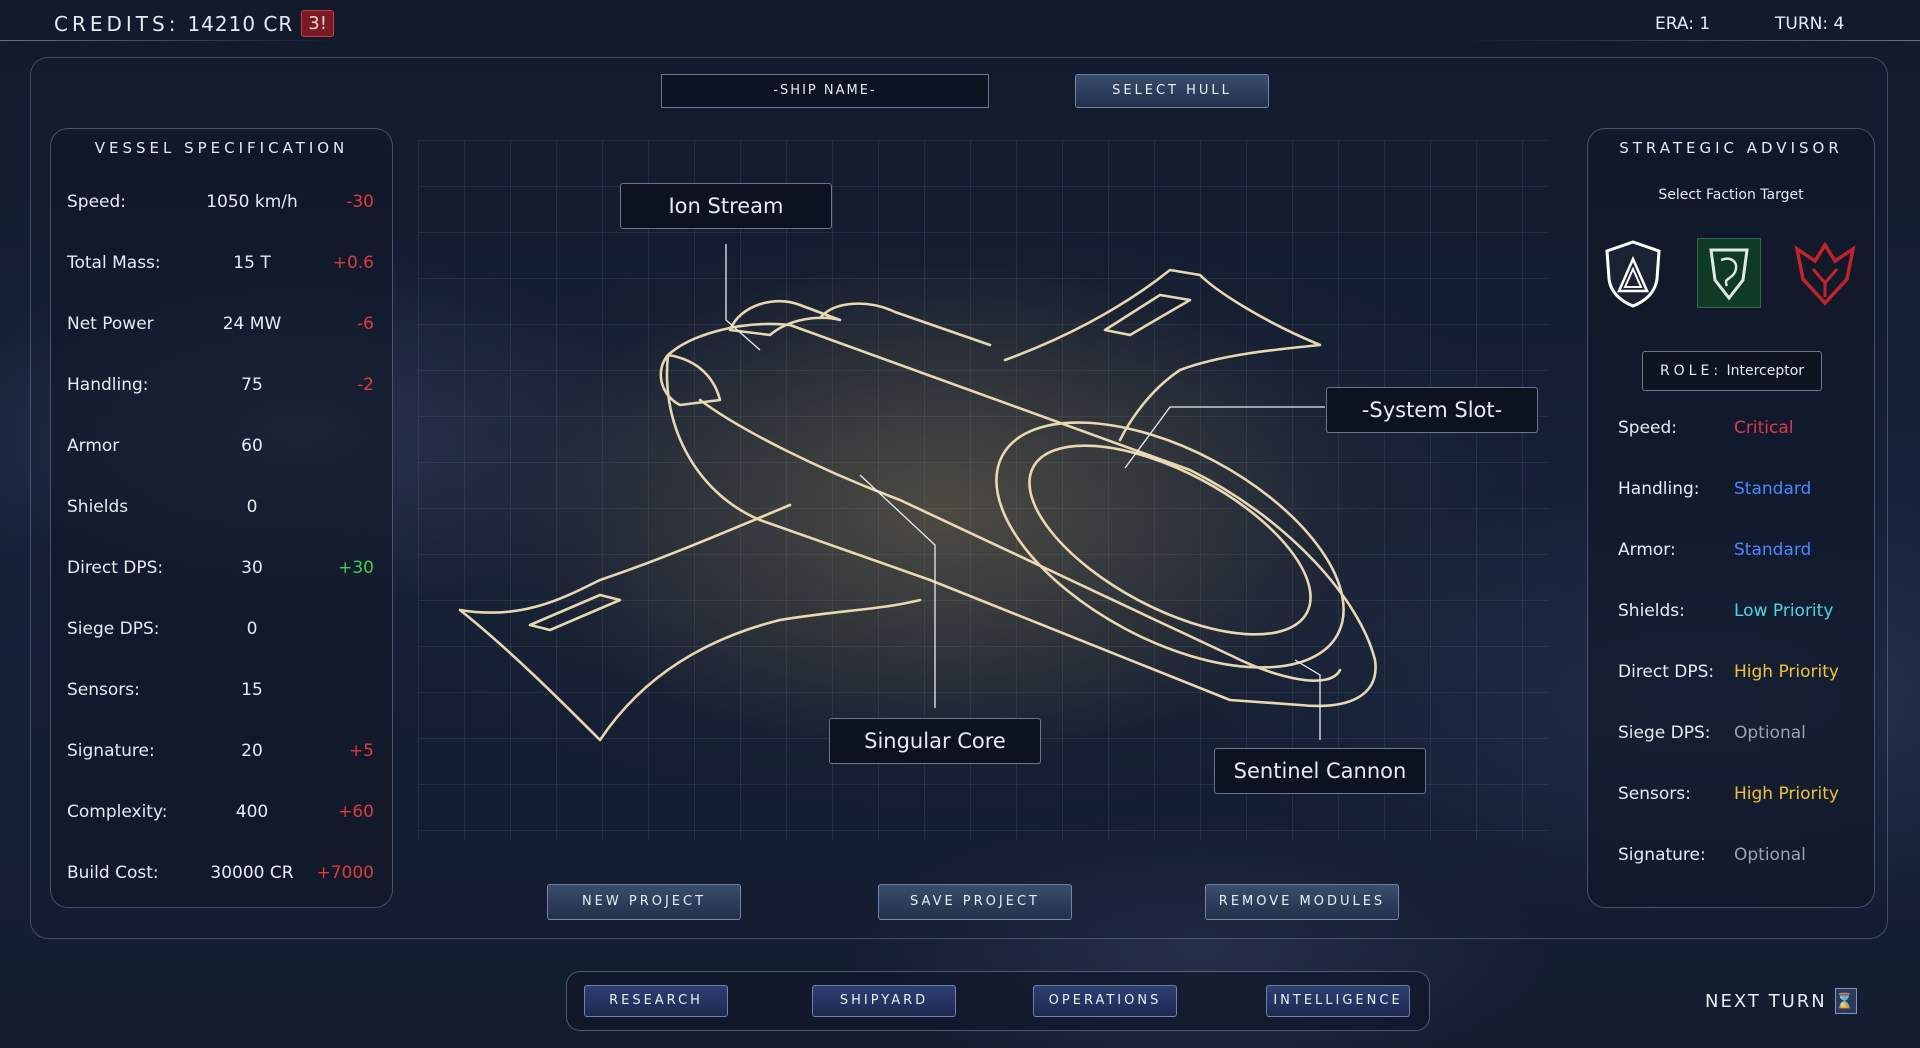 The height and width of the screenshot is (1048, 1920). What do you see at coordinates (975, 902) in the screenshot?
I see `save-project-button: SAVE PROJECT` at bounding box center [975, 902].